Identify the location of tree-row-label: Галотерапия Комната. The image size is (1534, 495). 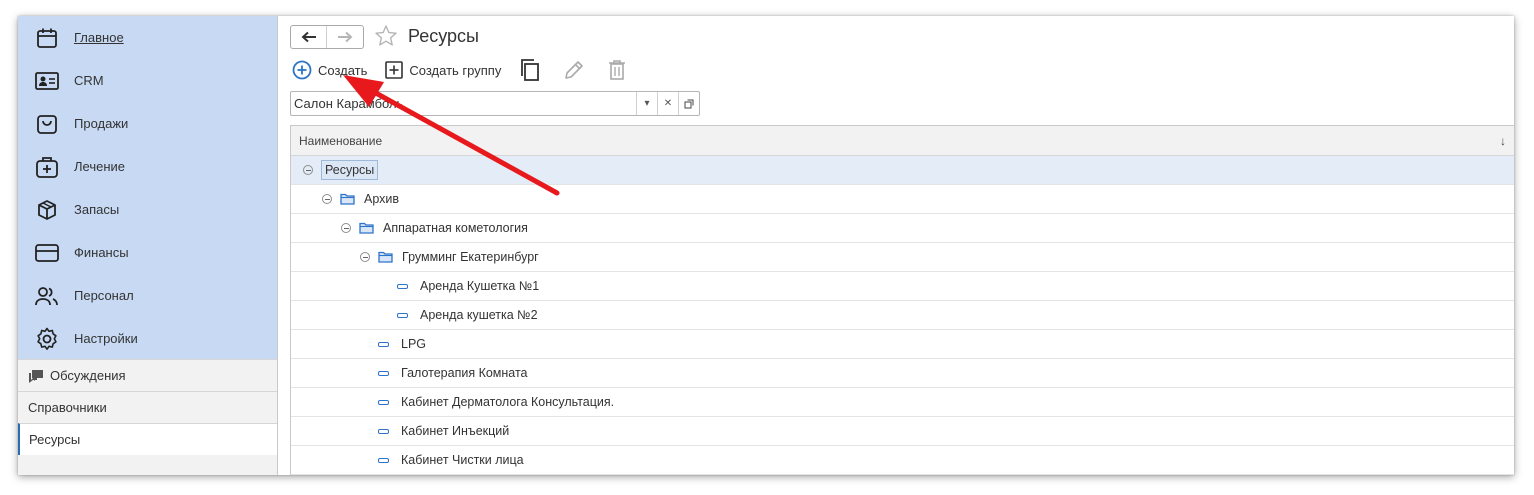
(464, 373).